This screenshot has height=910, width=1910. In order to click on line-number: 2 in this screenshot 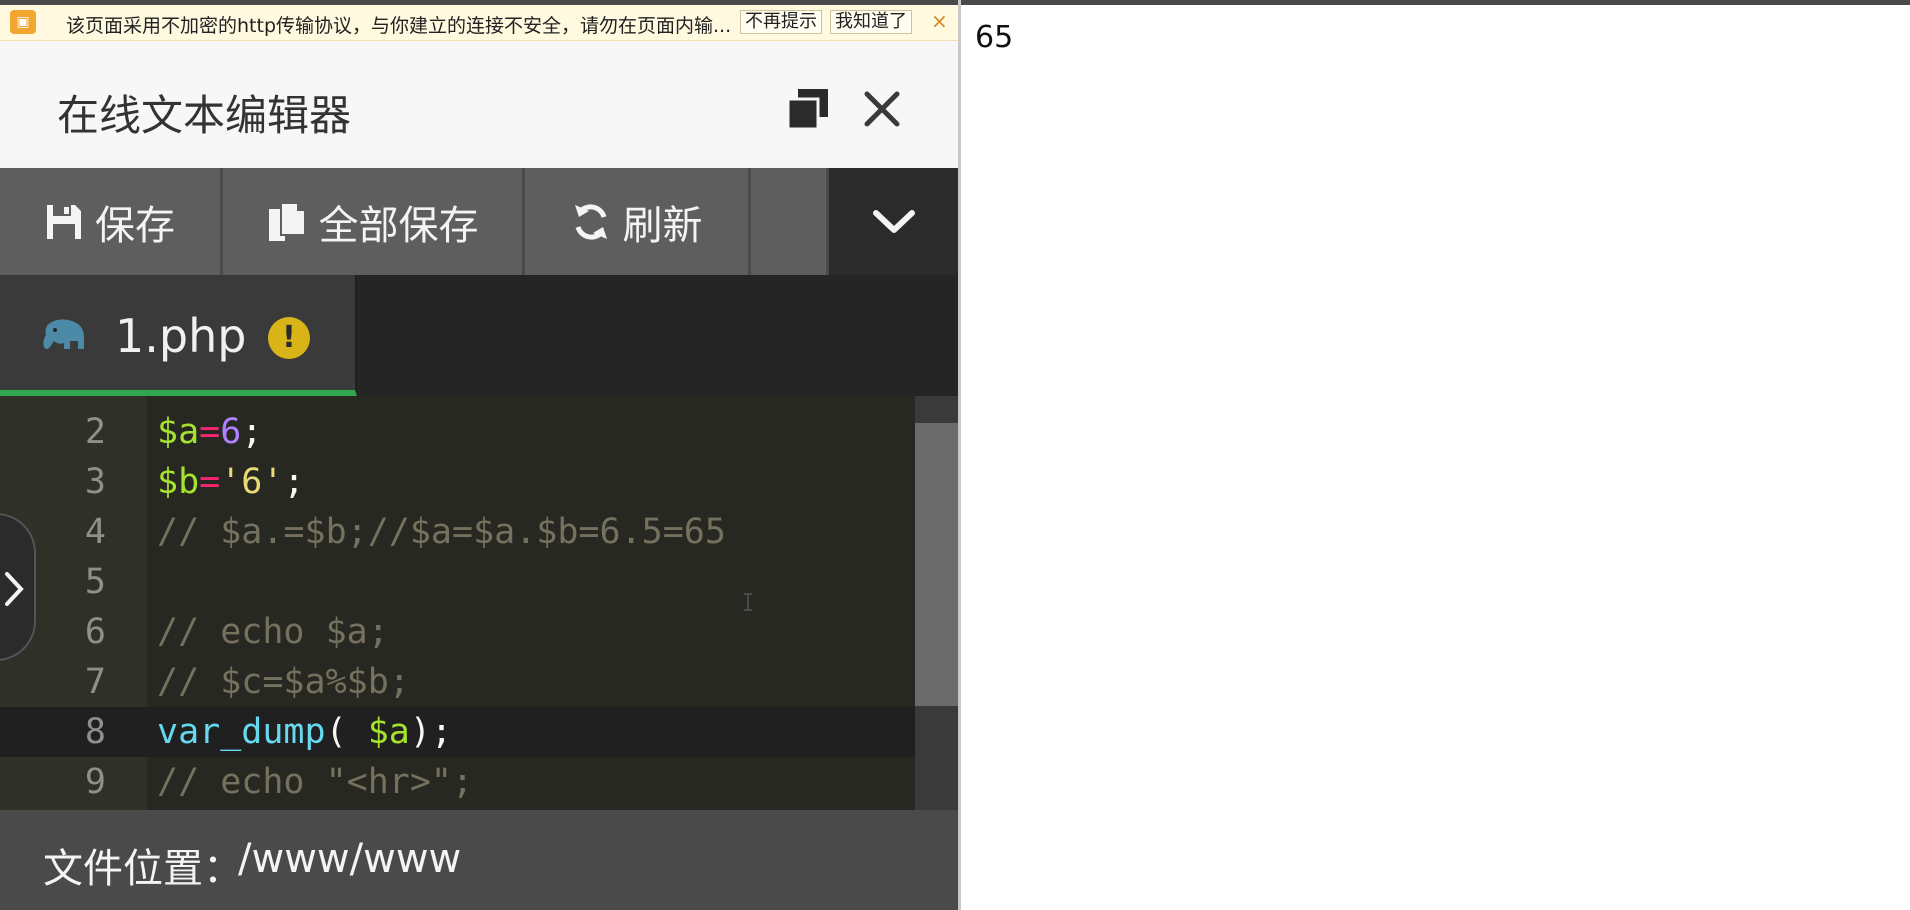, I will do `click(95, 432)`.